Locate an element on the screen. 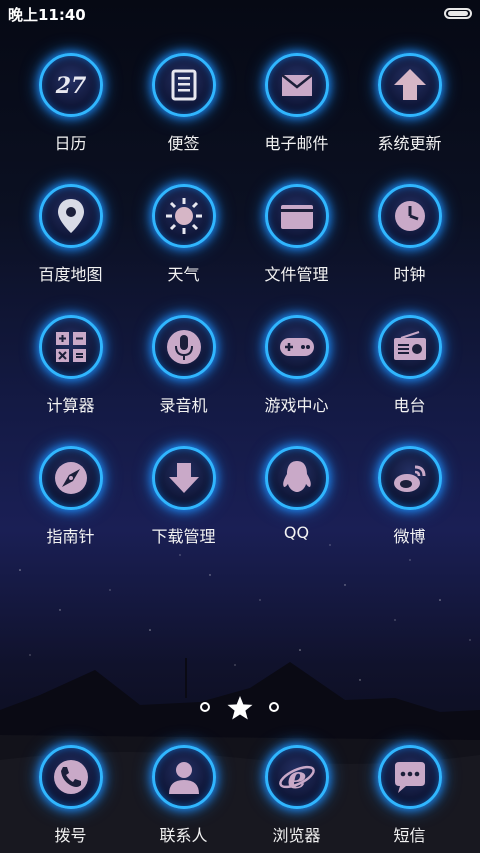  weather-sun-icon is located at coordinates (183, 216).